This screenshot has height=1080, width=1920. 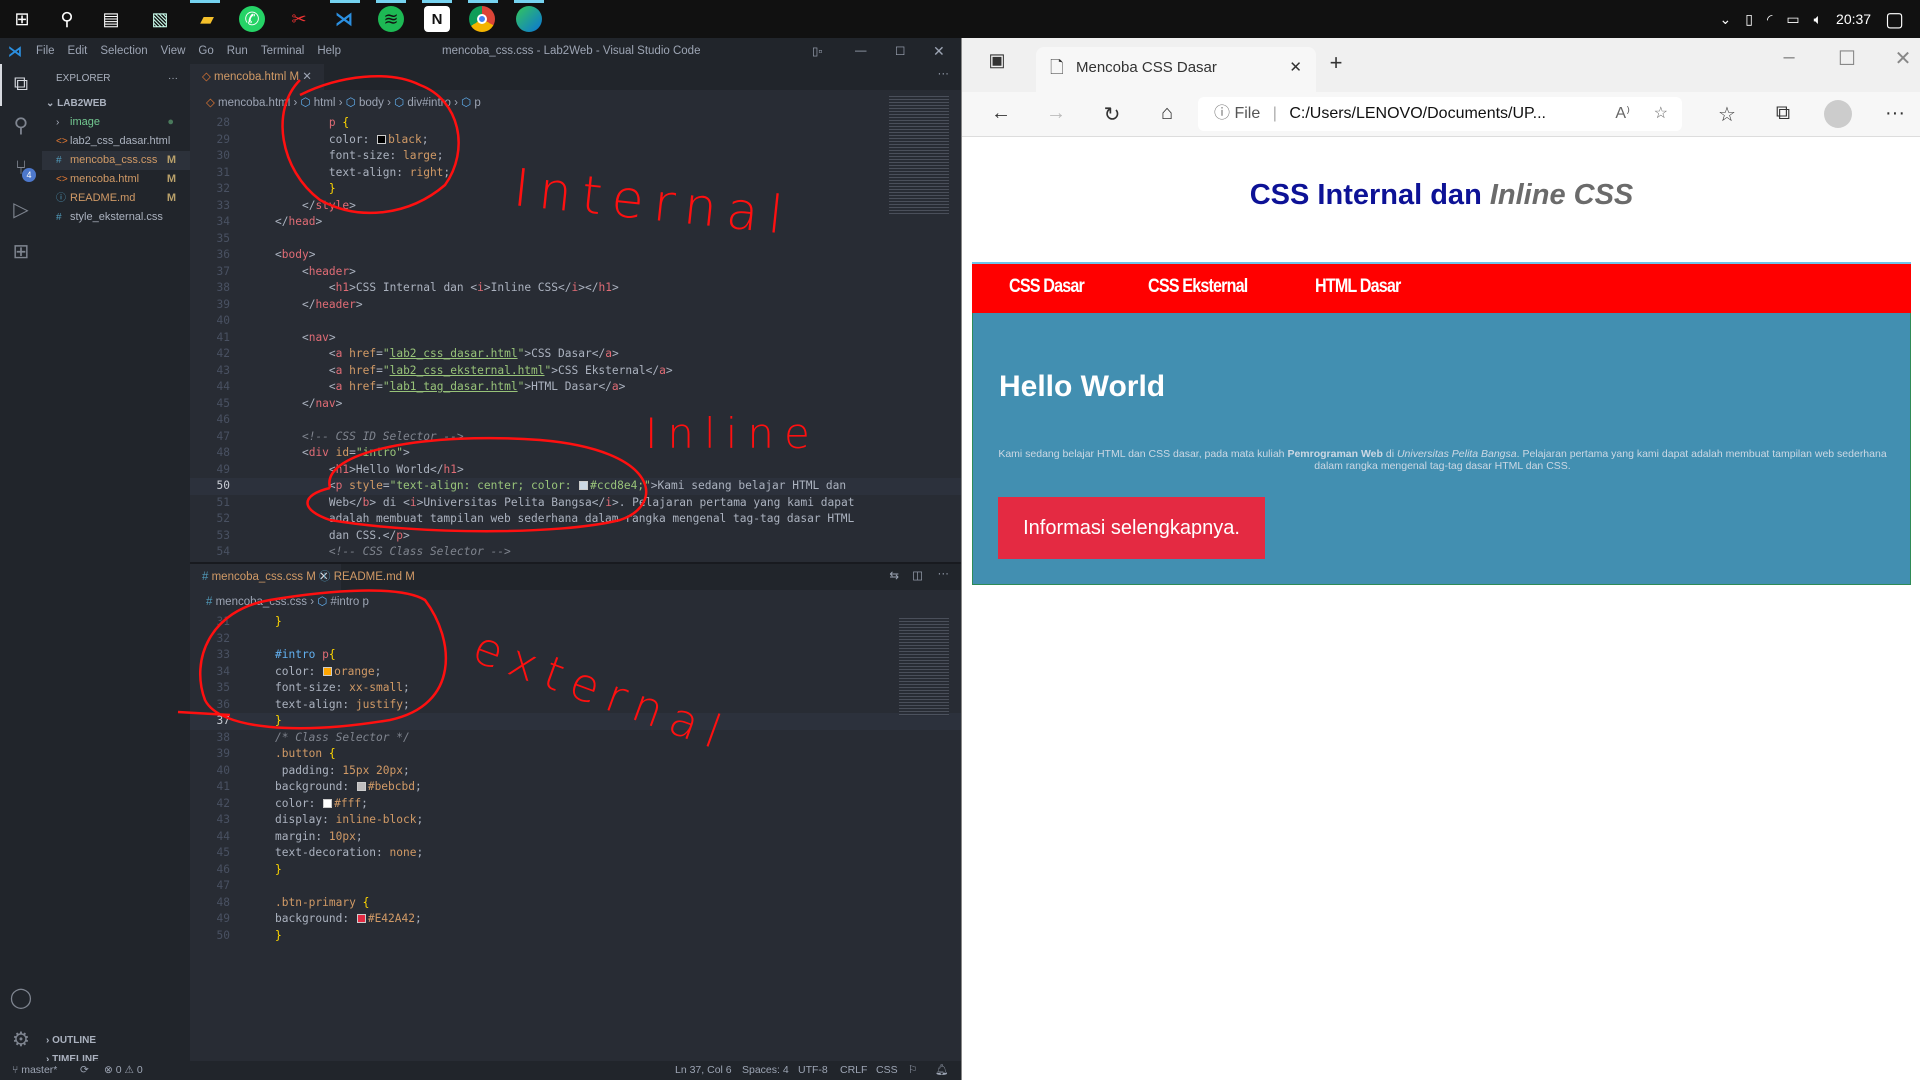 What do you see at coordinates (575, 420) in the screenshot?
I see `code-line: 46` at bounding box center [575, 420].